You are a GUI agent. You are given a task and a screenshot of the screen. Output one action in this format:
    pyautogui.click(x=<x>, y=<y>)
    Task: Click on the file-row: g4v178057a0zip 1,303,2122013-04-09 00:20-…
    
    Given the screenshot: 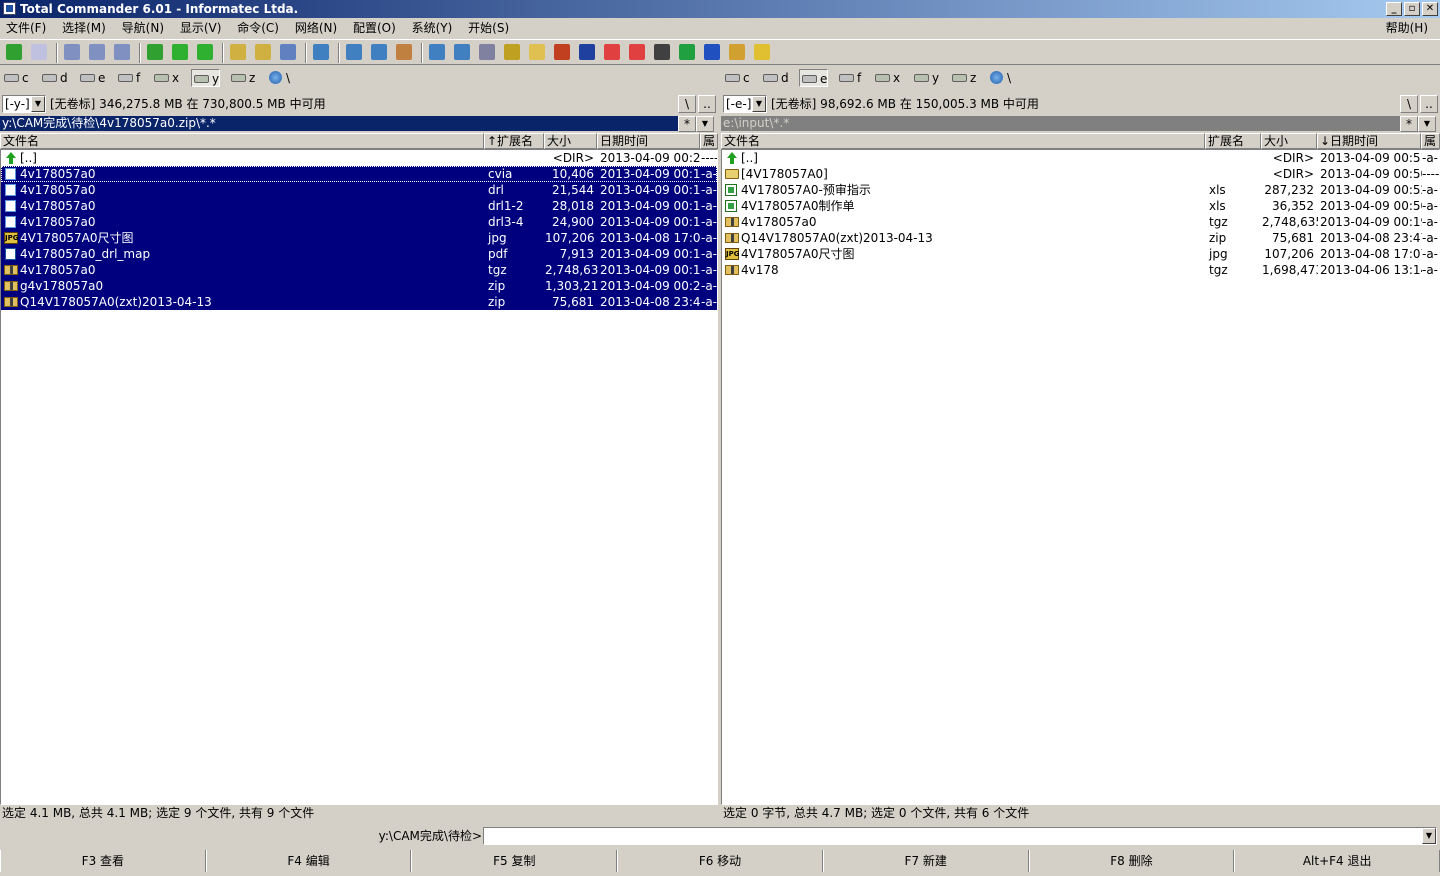 What is the action you would take?
    pyautogui.click(x=359, y=286)
    